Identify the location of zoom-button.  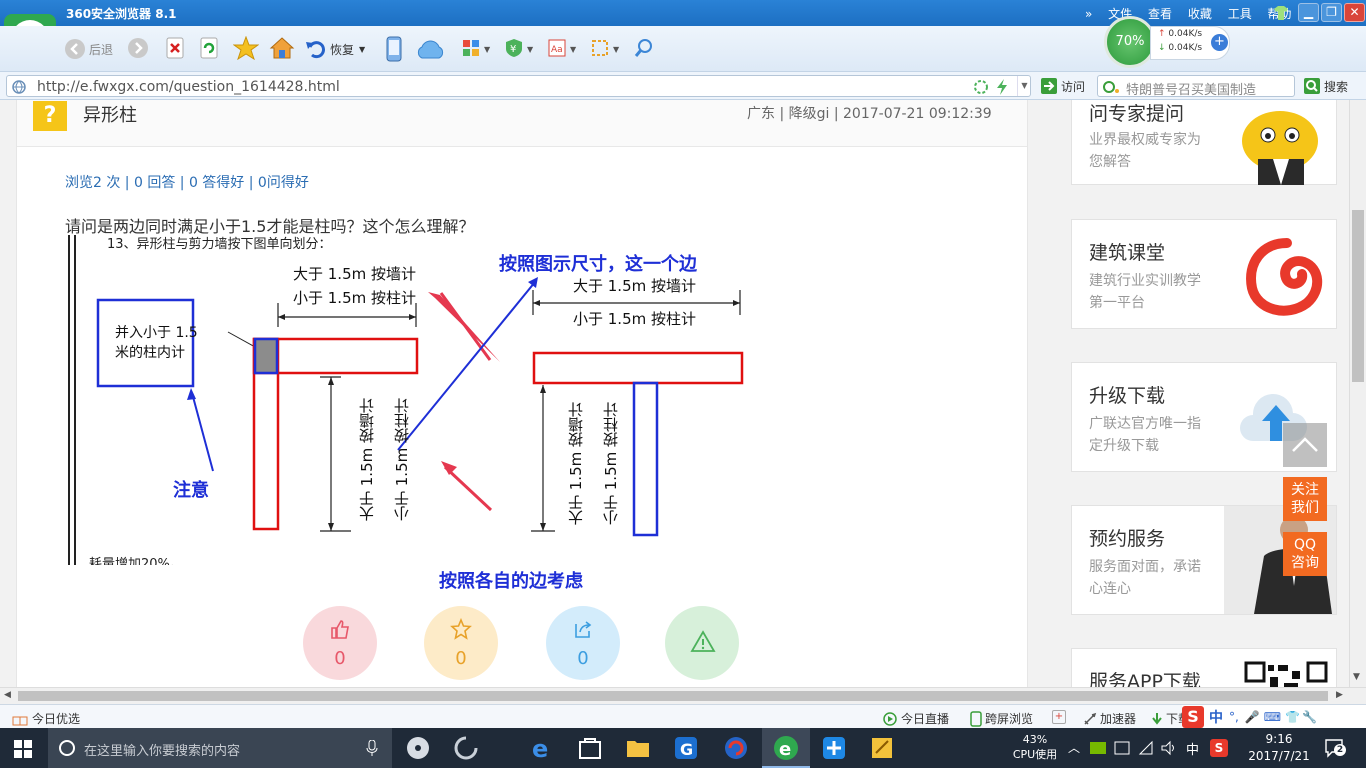
(644, 48).